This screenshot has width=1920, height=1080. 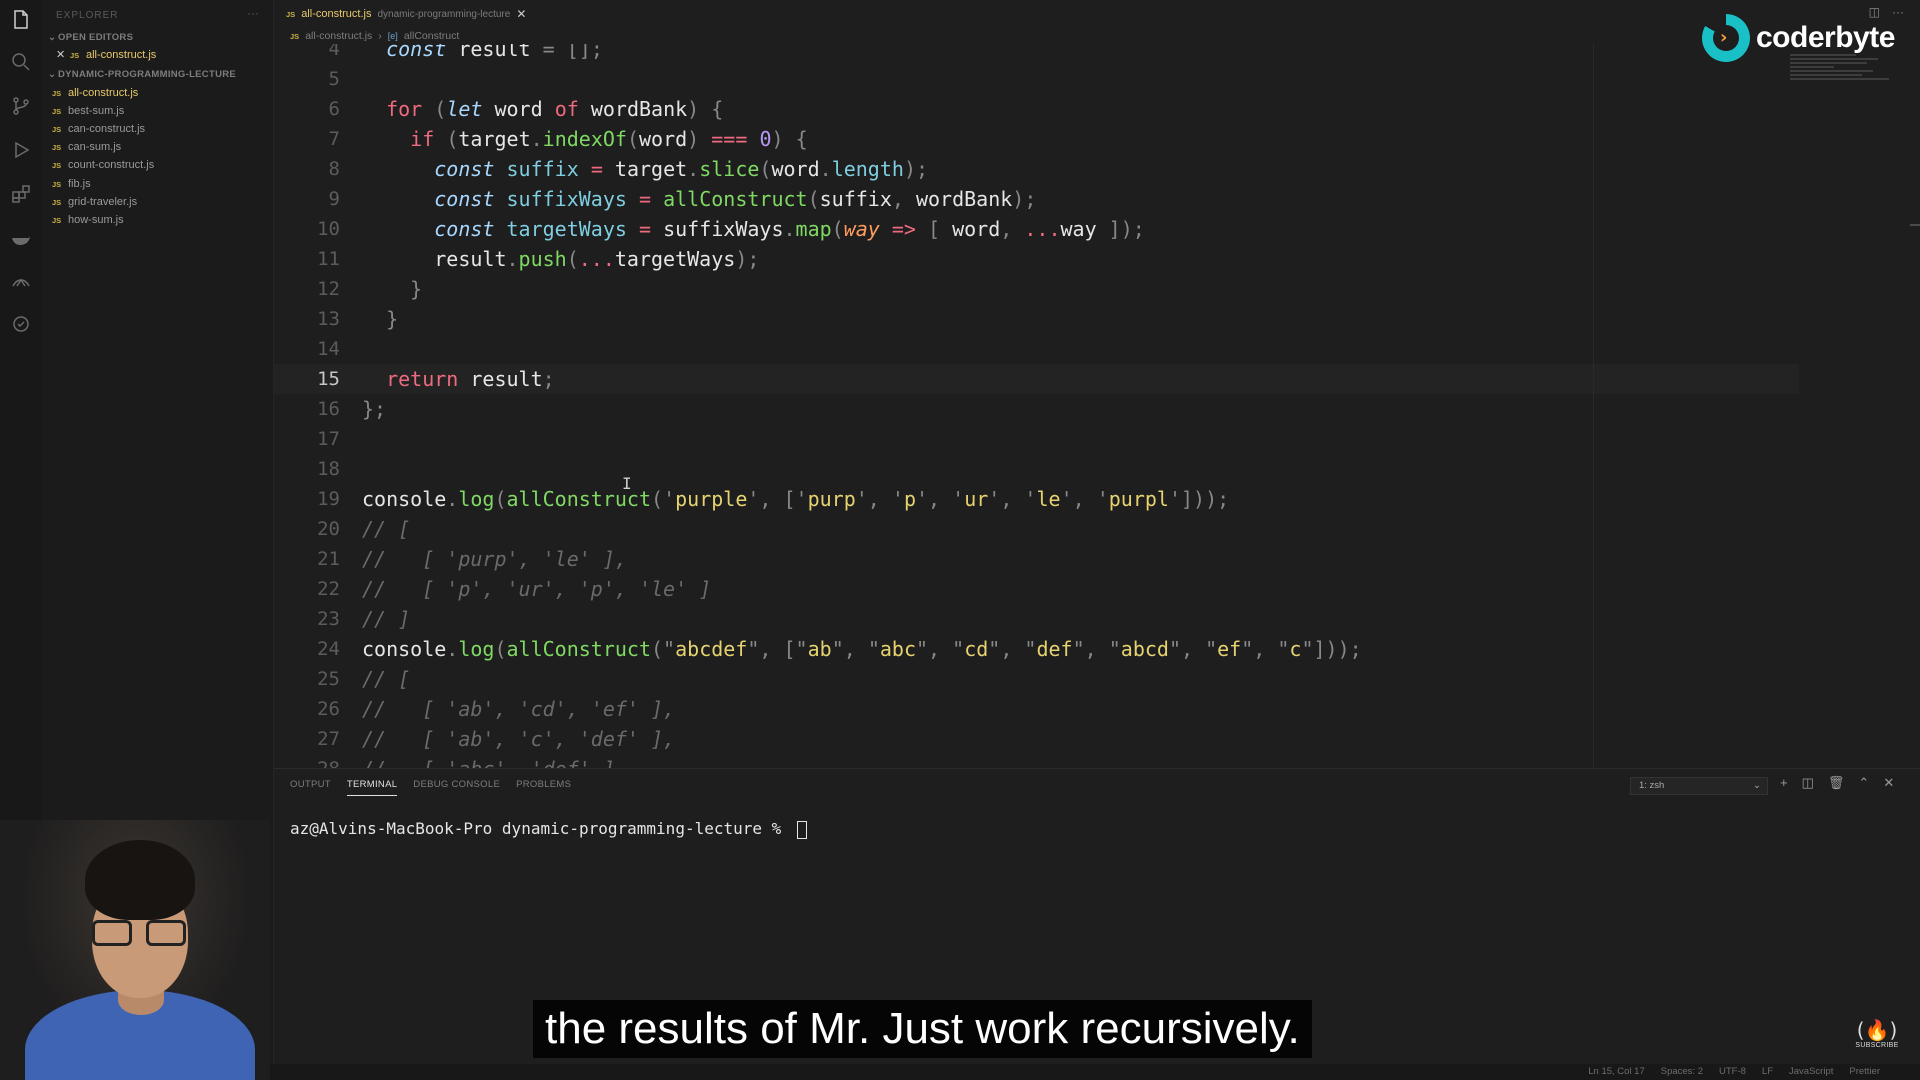 What do you see at coordinates (328, 529) in the screenshot?
I see `line-number: 20` at bounding box center [328, 529].